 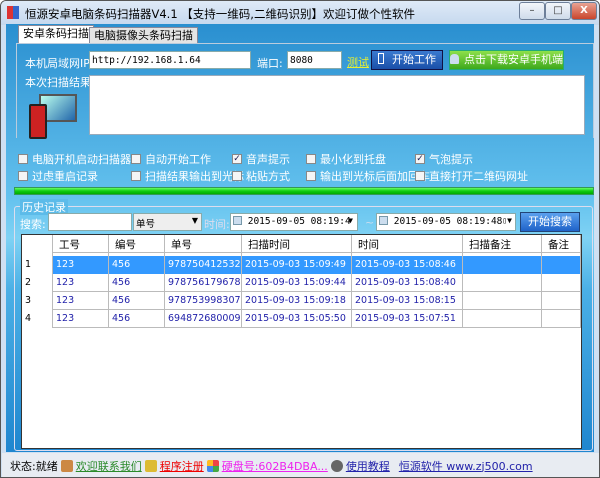 I want to click on option-label: 电脑开机启动扫描器, so click(x=81, y=159).